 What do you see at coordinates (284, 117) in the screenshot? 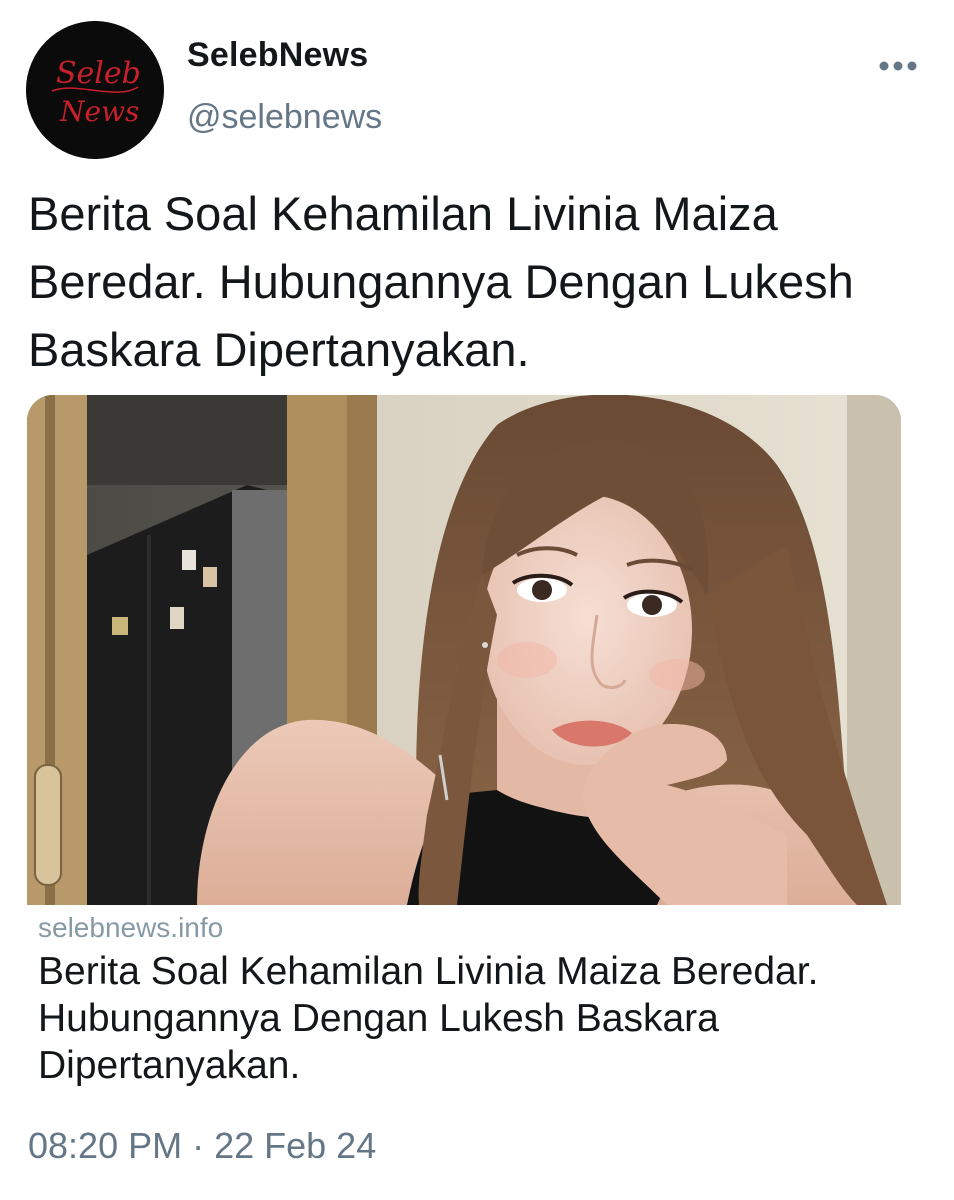
I see `account-handle: @selebnews` at bounding box center [284, 117].